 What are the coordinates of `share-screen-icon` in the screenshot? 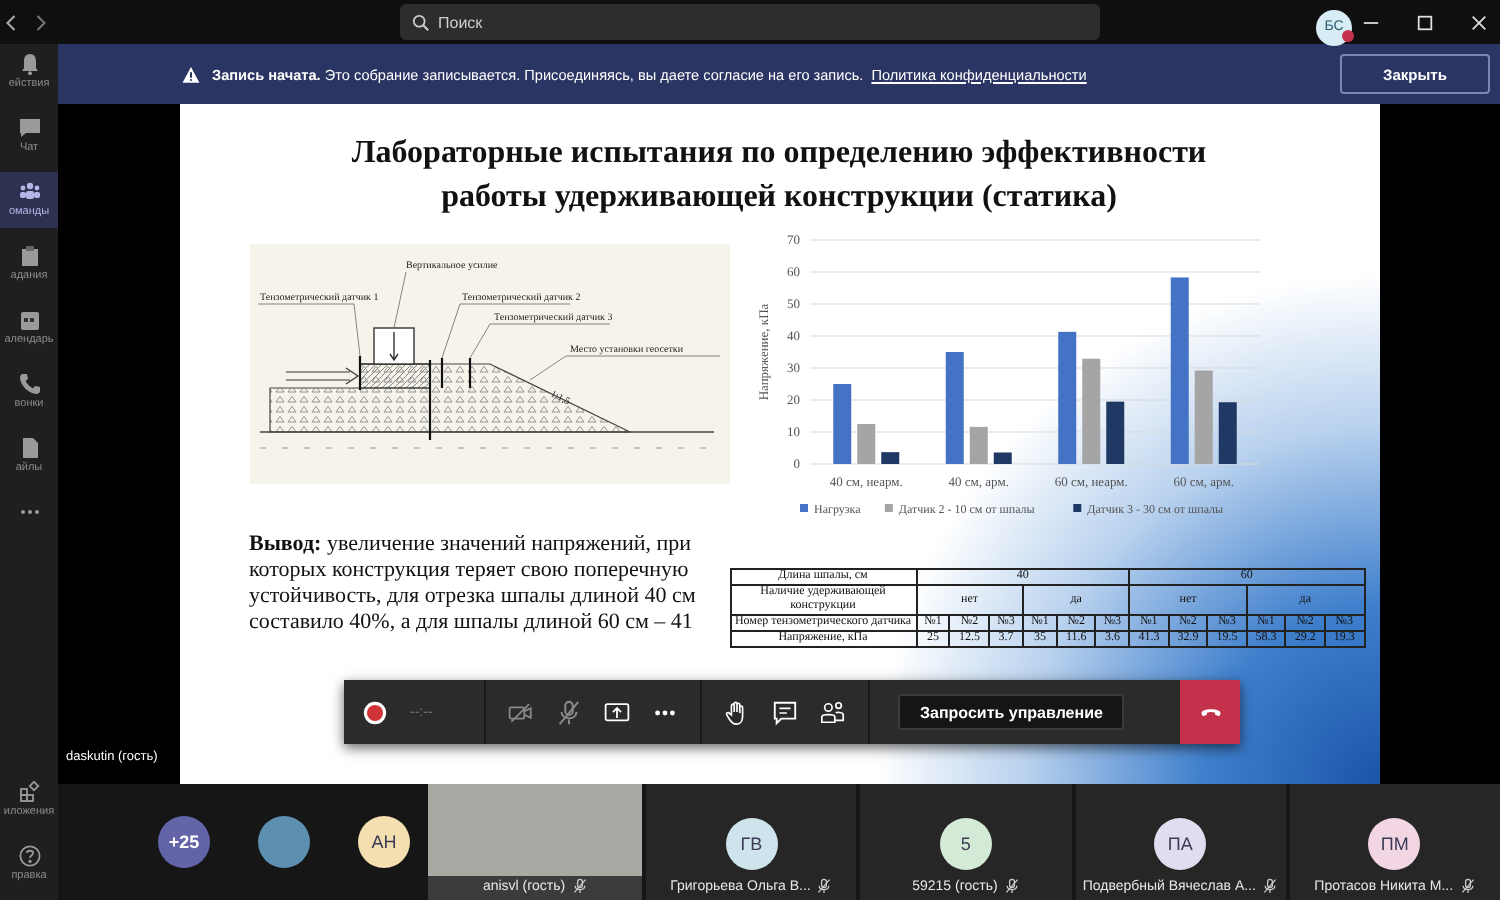 It's located at (617, 712).